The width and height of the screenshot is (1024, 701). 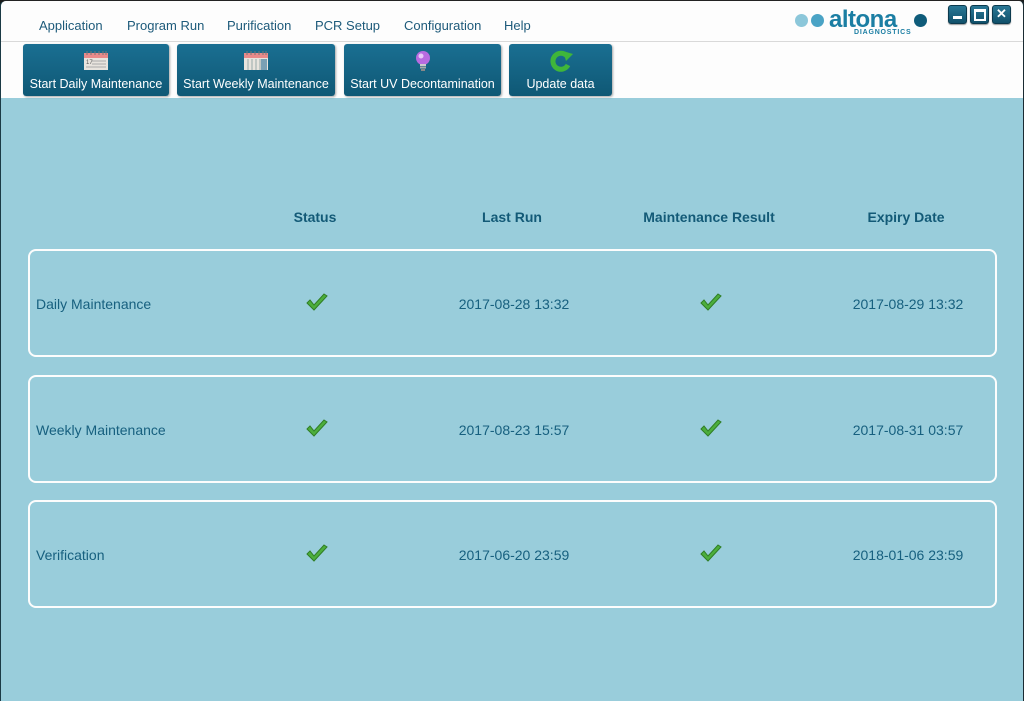 What do you see at coordinates (442, 25) in the screenshot?
I see `menu-configuration: Configuration` at bounding box center [442, 25].